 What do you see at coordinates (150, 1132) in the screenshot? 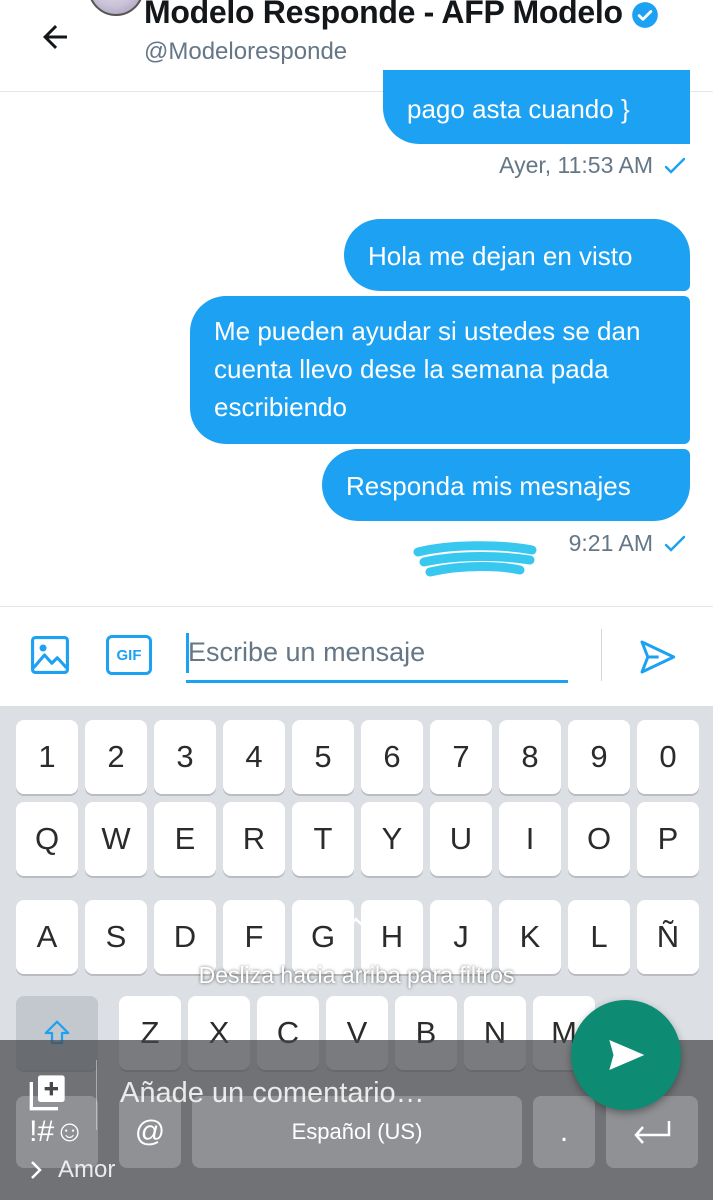
I see `at-key: @` at bounding box center [150, 1132].